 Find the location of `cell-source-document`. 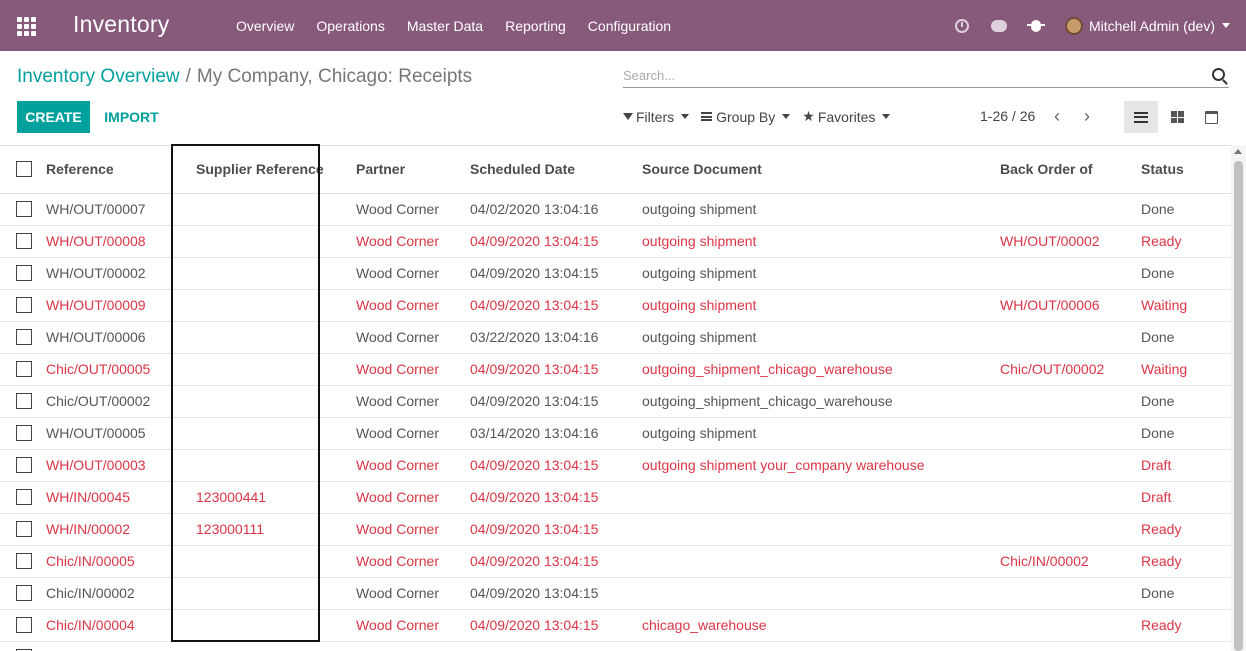

cell-source-document is located at coordinates (821, 529).